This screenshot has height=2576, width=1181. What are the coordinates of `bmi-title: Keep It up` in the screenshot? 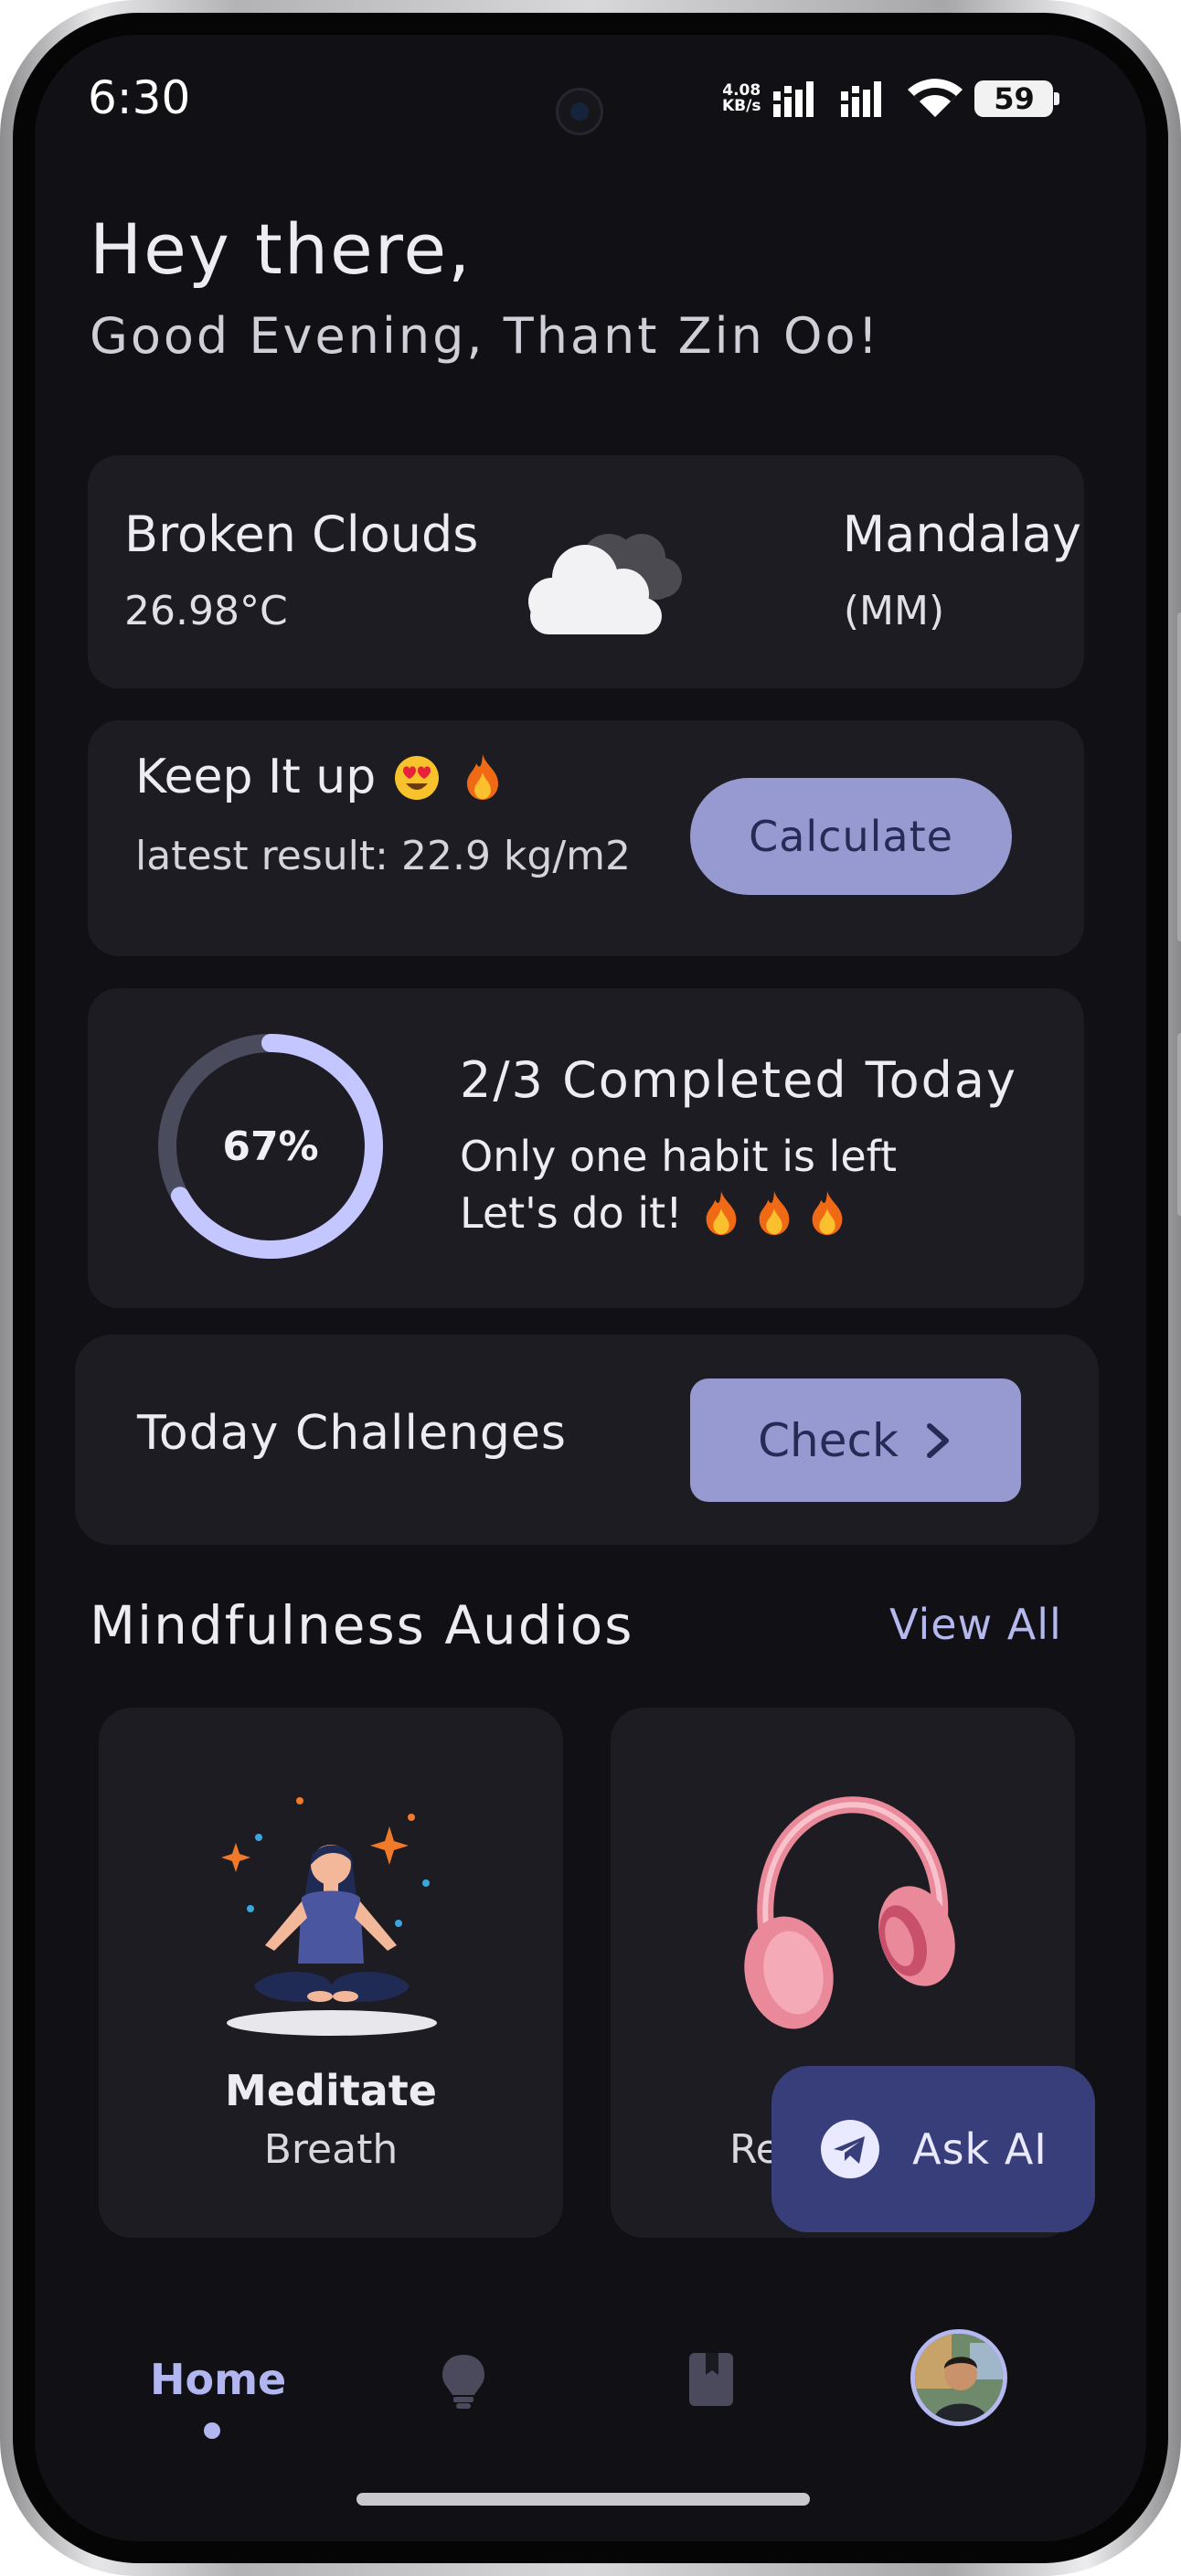 It's located at (321, 777).